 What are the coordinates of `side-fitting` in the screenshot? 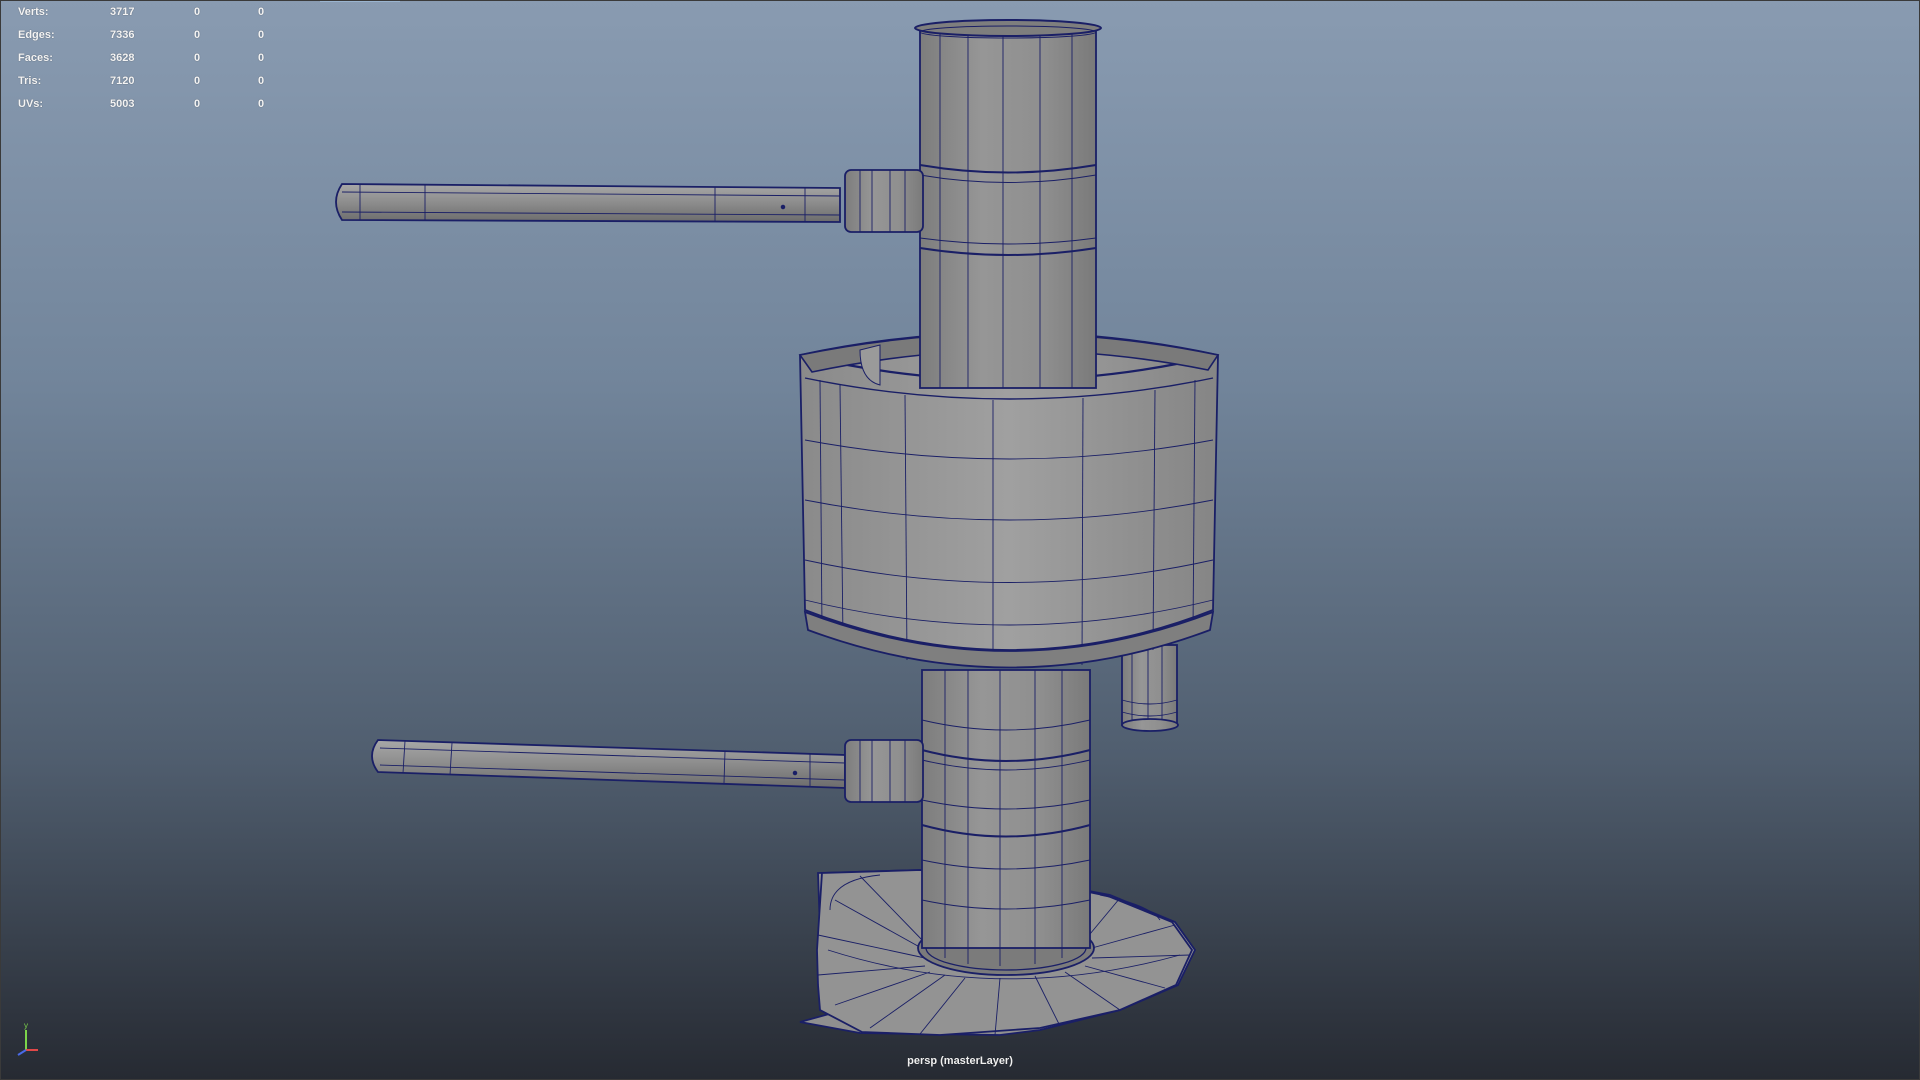 It's located at (1150, 688).